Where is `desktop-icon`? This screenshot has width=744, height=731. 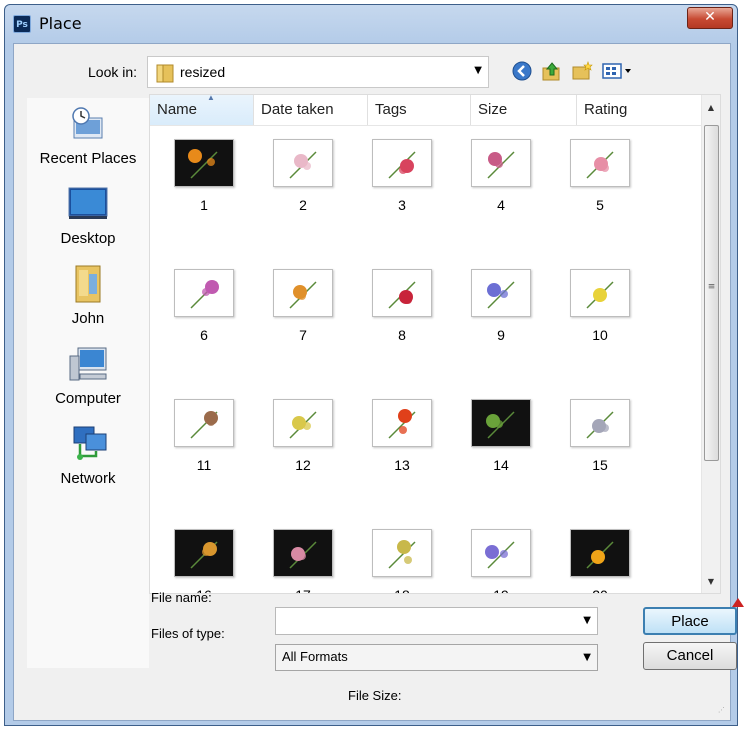
desktop-icon is located at coordinates (88, 203).